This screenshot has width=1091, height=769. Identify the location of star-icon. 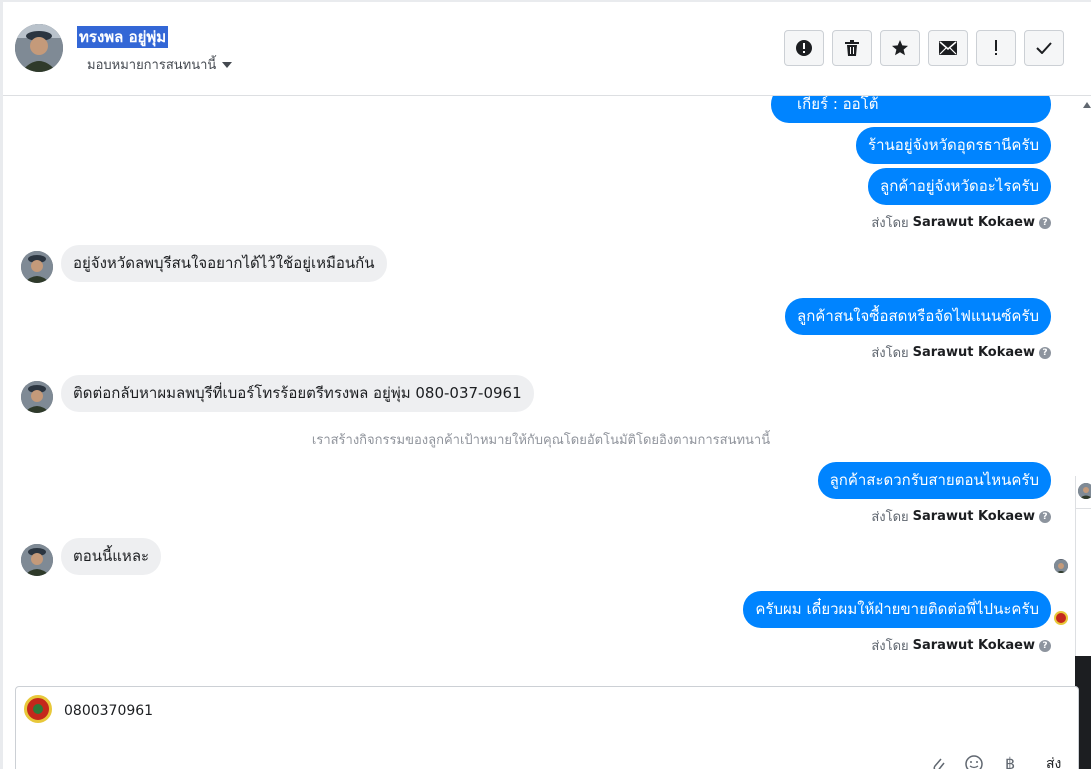
(900, 48).